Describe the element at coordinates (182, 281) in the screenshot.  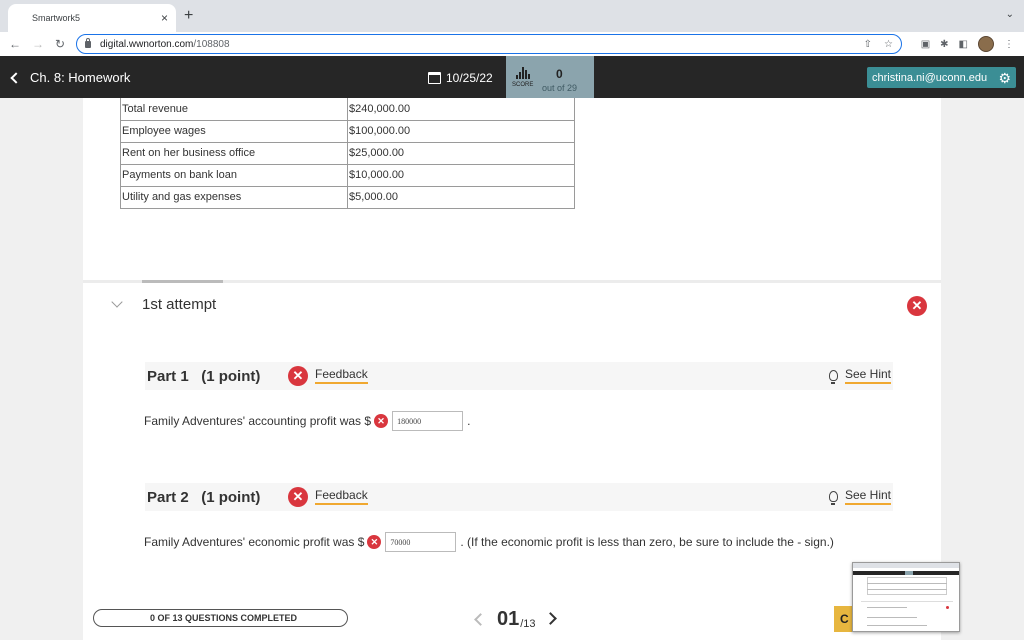
I see `attempt-tab-indicator` at that location.